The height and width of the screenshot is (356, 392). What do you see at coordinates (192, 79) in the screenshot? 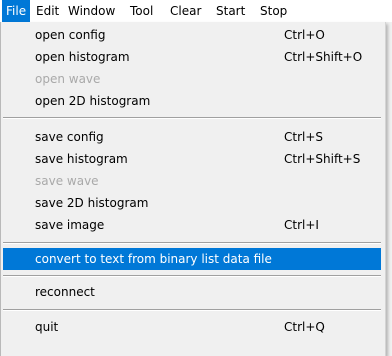
I see `menu-item-open-wave: open wave` at bounding box center [192, 79].